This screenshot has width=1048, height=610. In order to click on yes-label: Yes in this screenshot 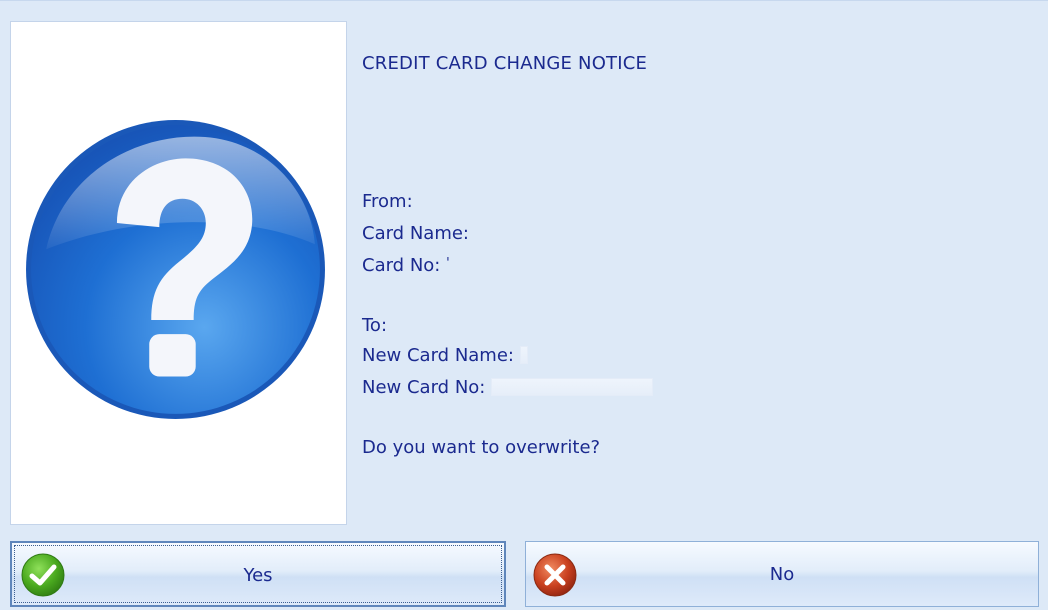, I will do `click(258, 575)`.